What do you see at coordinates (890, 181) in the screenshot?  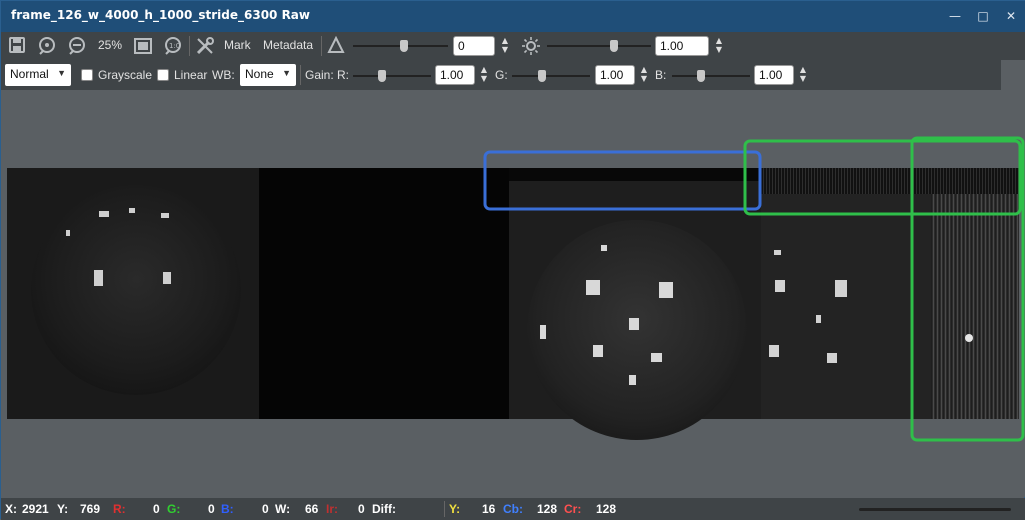 I see `striped-band` at bounding box center [890, 181].